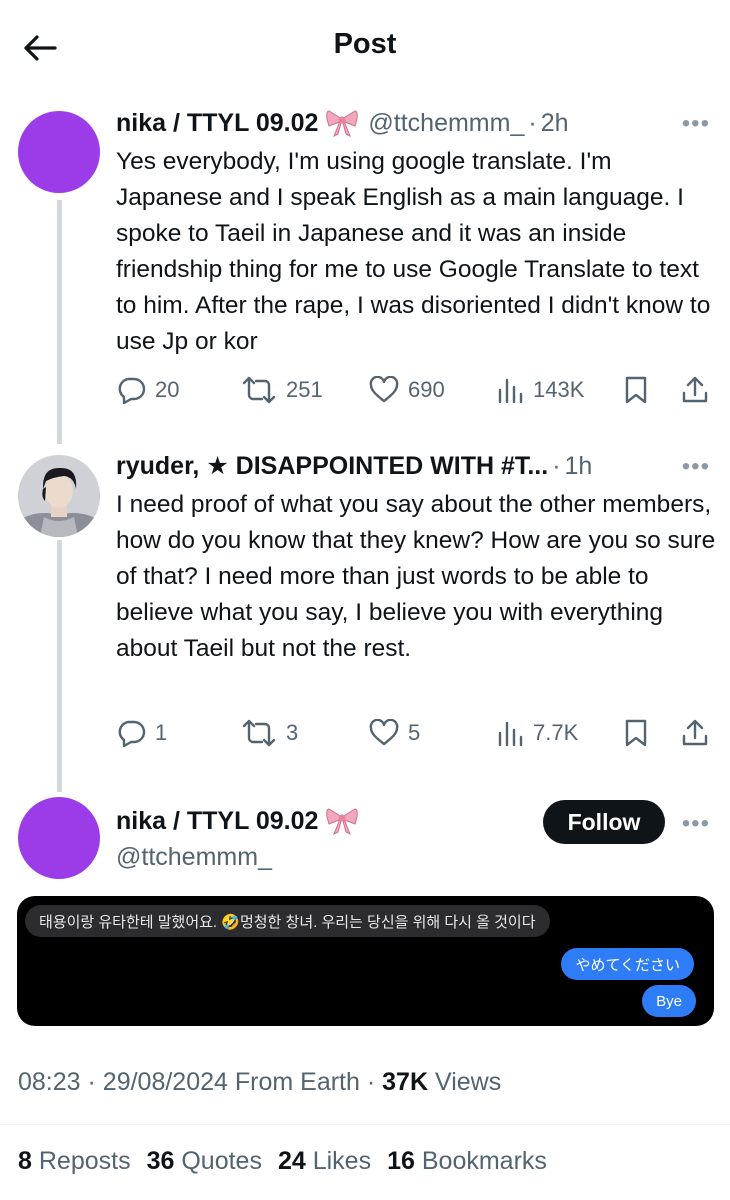 Image resolution: width=730 pixels, height=1200 pixels. I want to click on views-count: 37K, so click(405, 1082).